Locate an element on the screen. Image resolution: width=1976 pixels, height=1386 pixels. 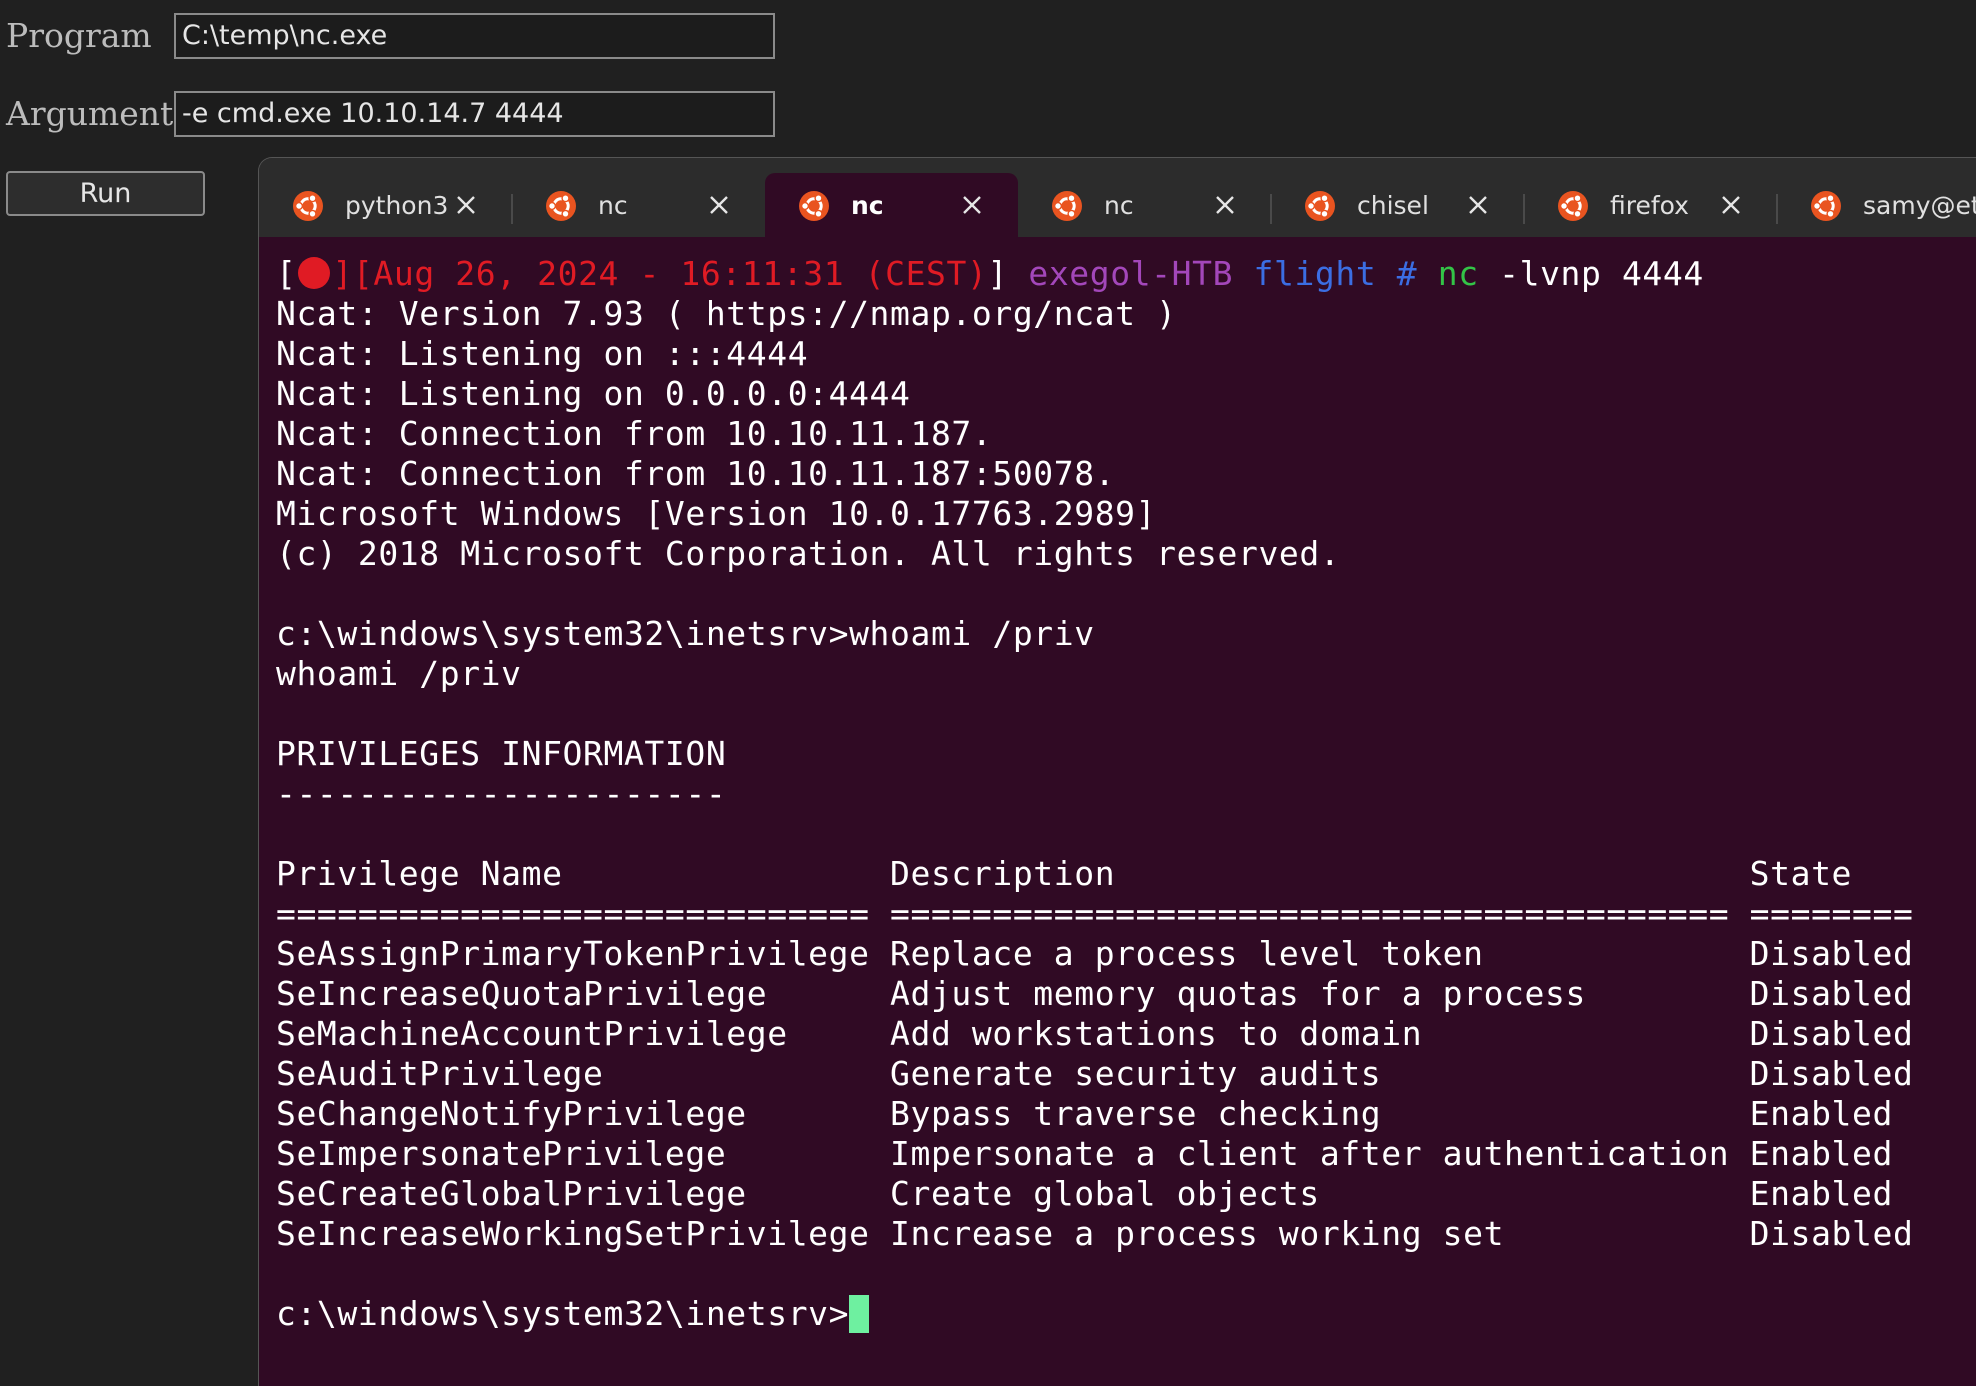
output-line: c:\windows\system32\inetsrv>whoami /priv is located at coordinates (685, 633).